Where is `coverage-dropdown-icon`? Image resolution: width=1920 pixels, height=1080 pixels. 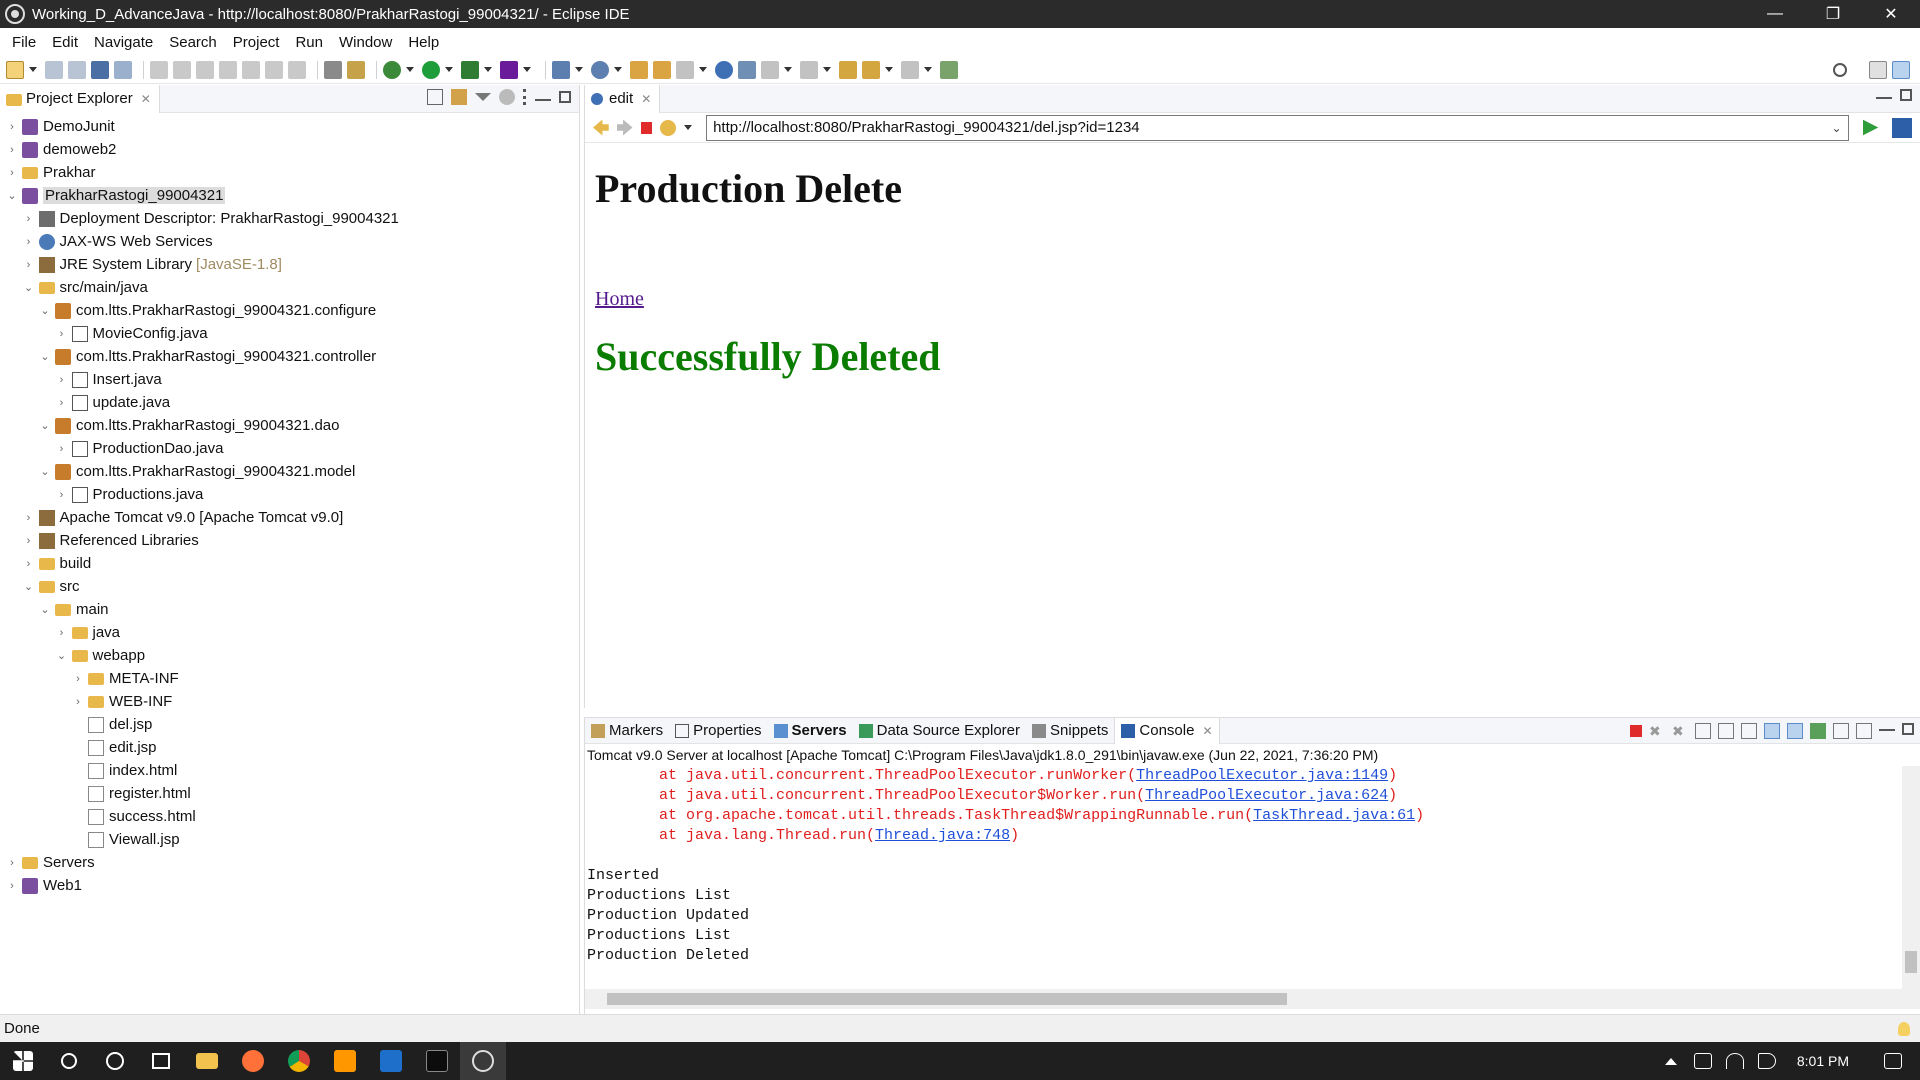 coverage-dropdown-icon is located at coordinates (488, 69).